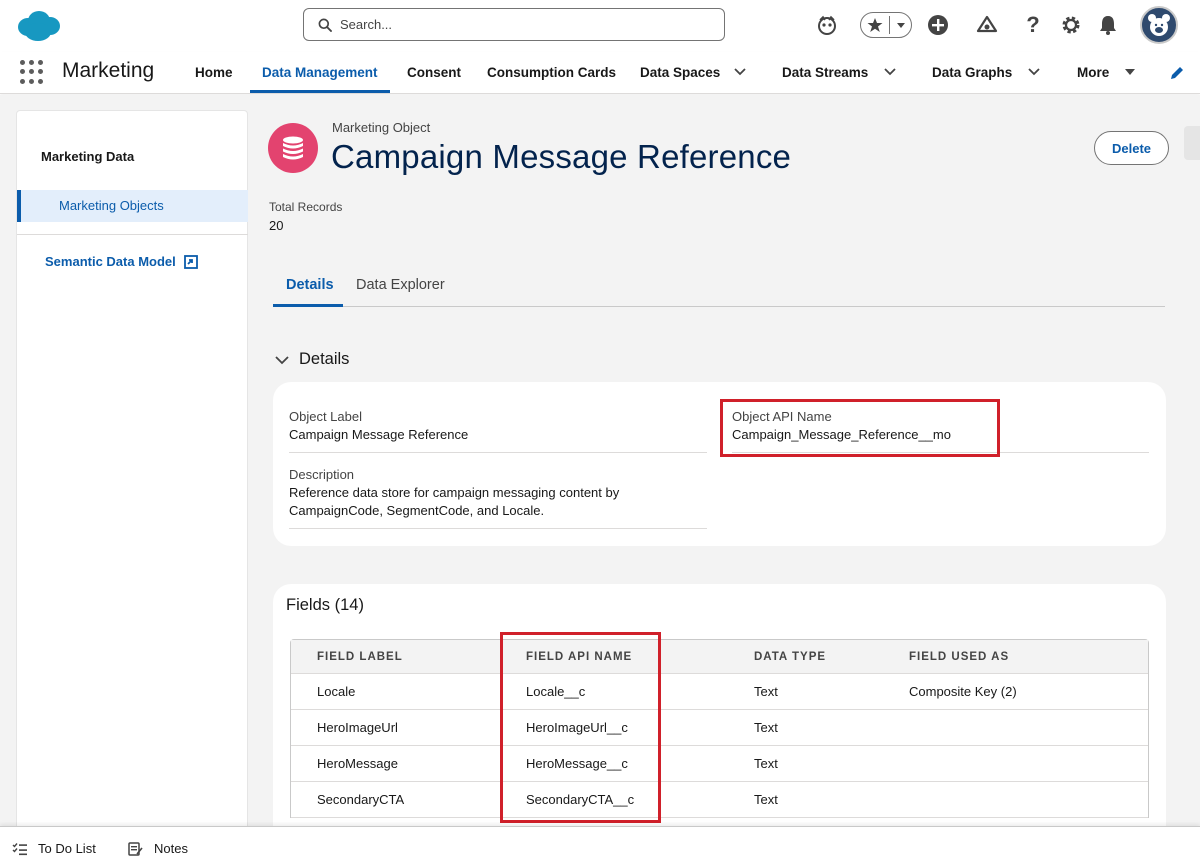 The width and height of the screenshot is (1200, 867). Describe the element at coordinates (680, 72) in the screenshot. I see `nav-item-data-spaces: Data Spaces` at that location.